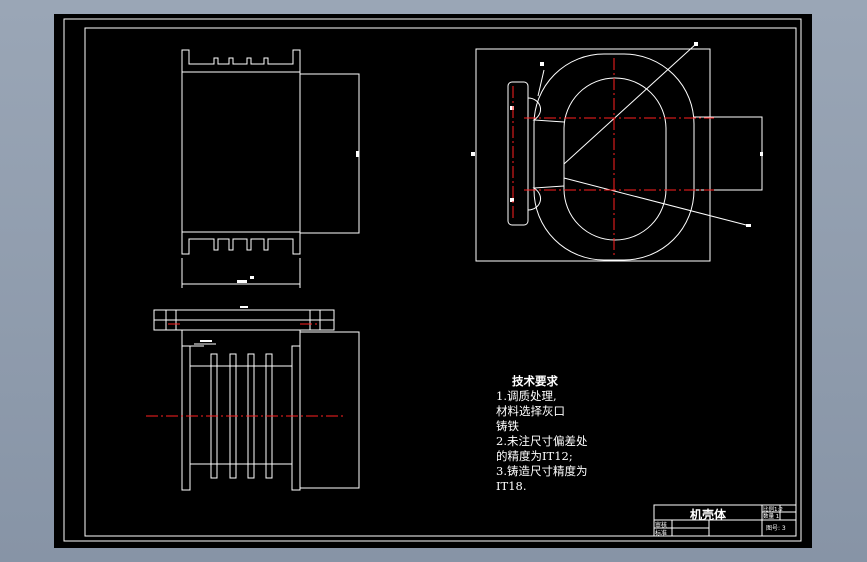  I want to click on notes-line: 铸铁, so click(507, 426).